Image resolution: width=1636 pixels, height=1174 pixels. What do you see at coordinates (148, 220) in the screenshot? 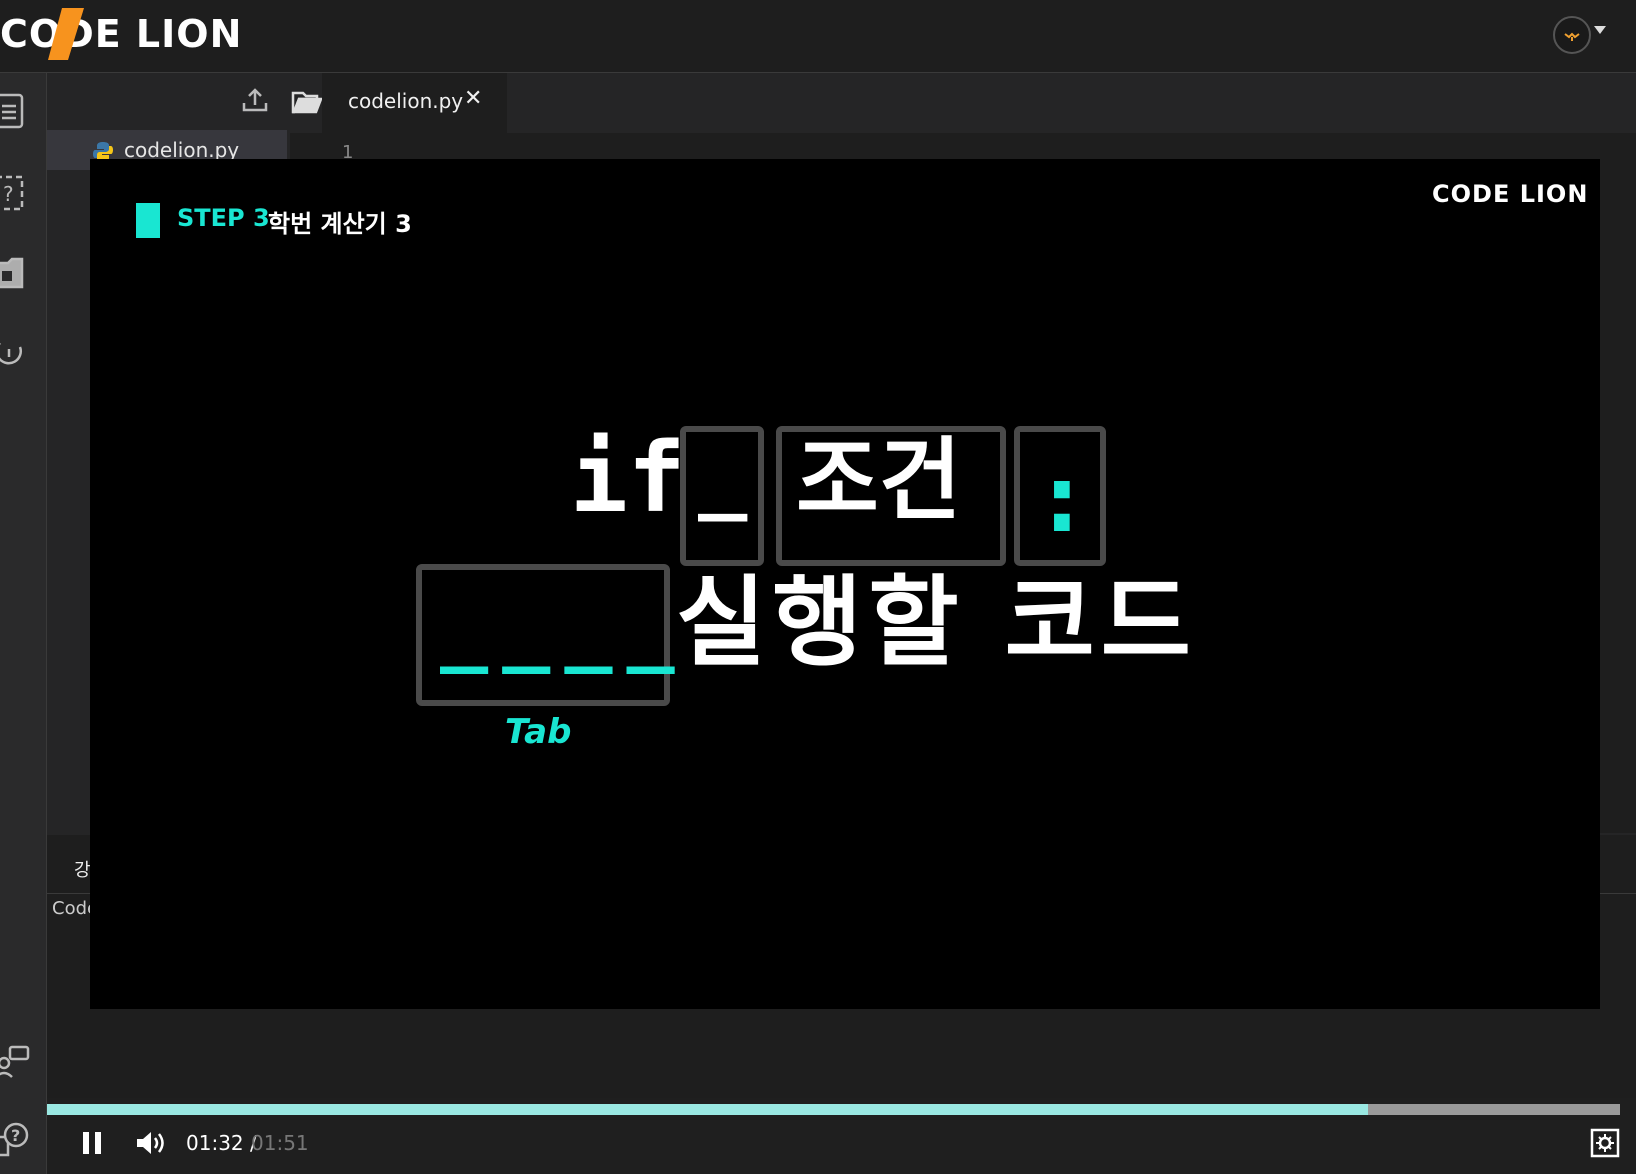
I see `step-marker` at bounding box center [148, 220].